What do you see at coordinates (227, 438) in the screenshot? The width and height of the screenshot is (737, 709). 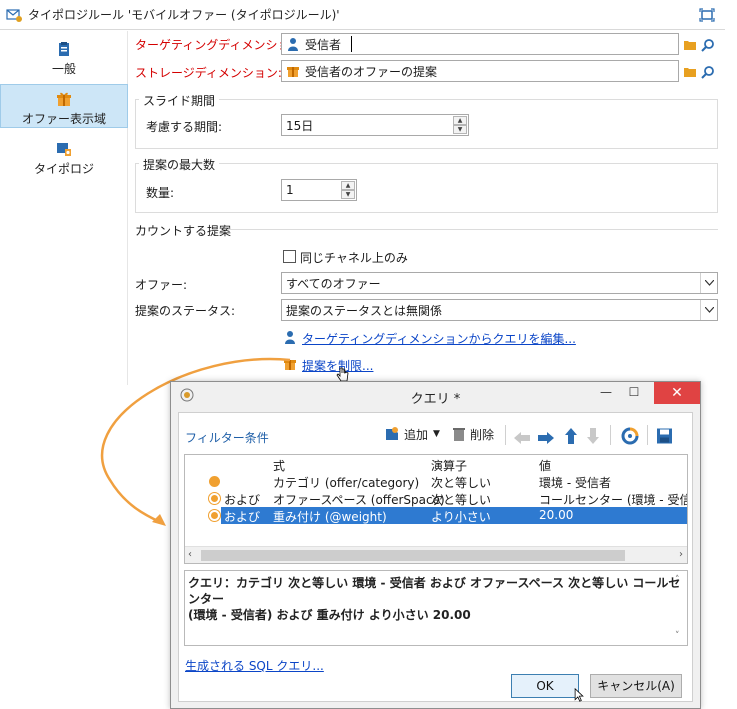 I see `filter-conditions-label: フィルター条件` at bounding box center [227, 438].